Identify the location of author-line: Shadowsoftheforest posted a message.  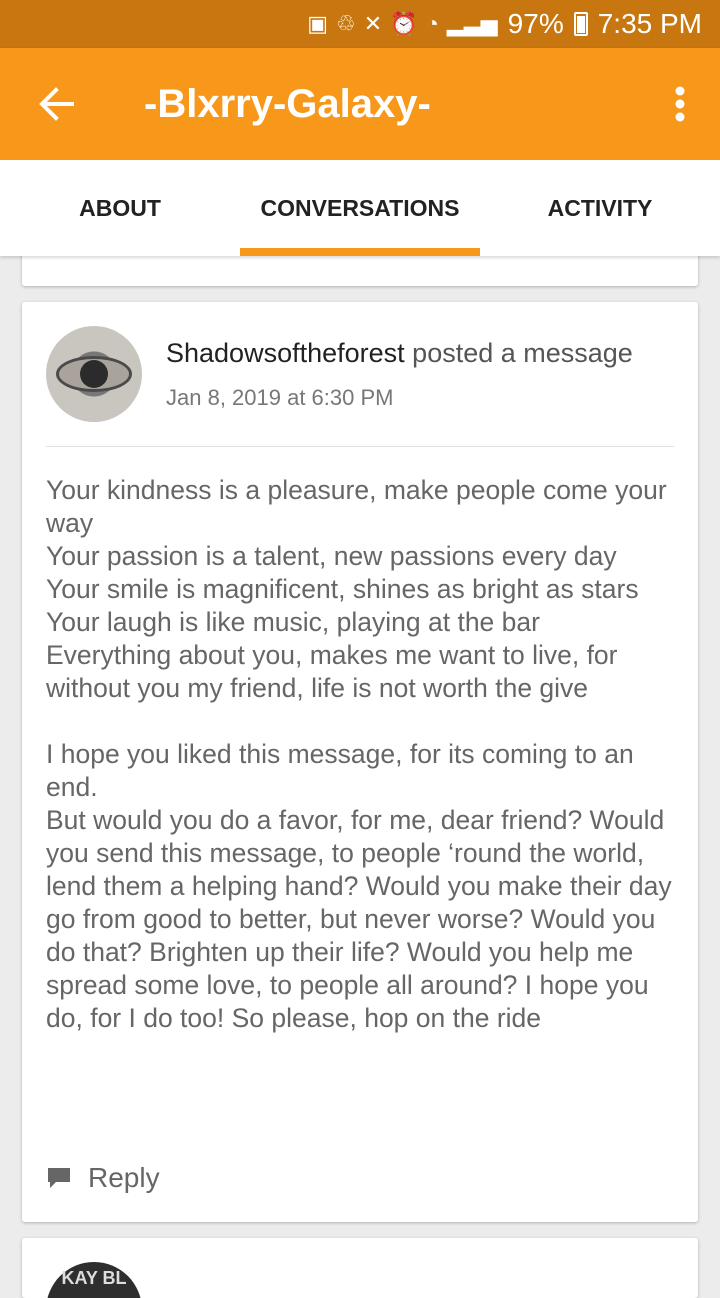
(426, 353).